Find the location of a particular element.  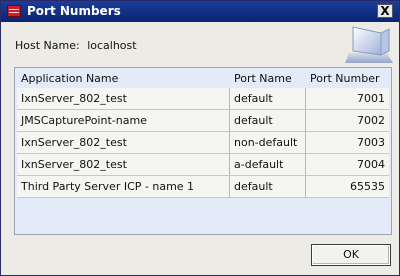

host-name-label: Host Name: is located at coordinates (47, 45).